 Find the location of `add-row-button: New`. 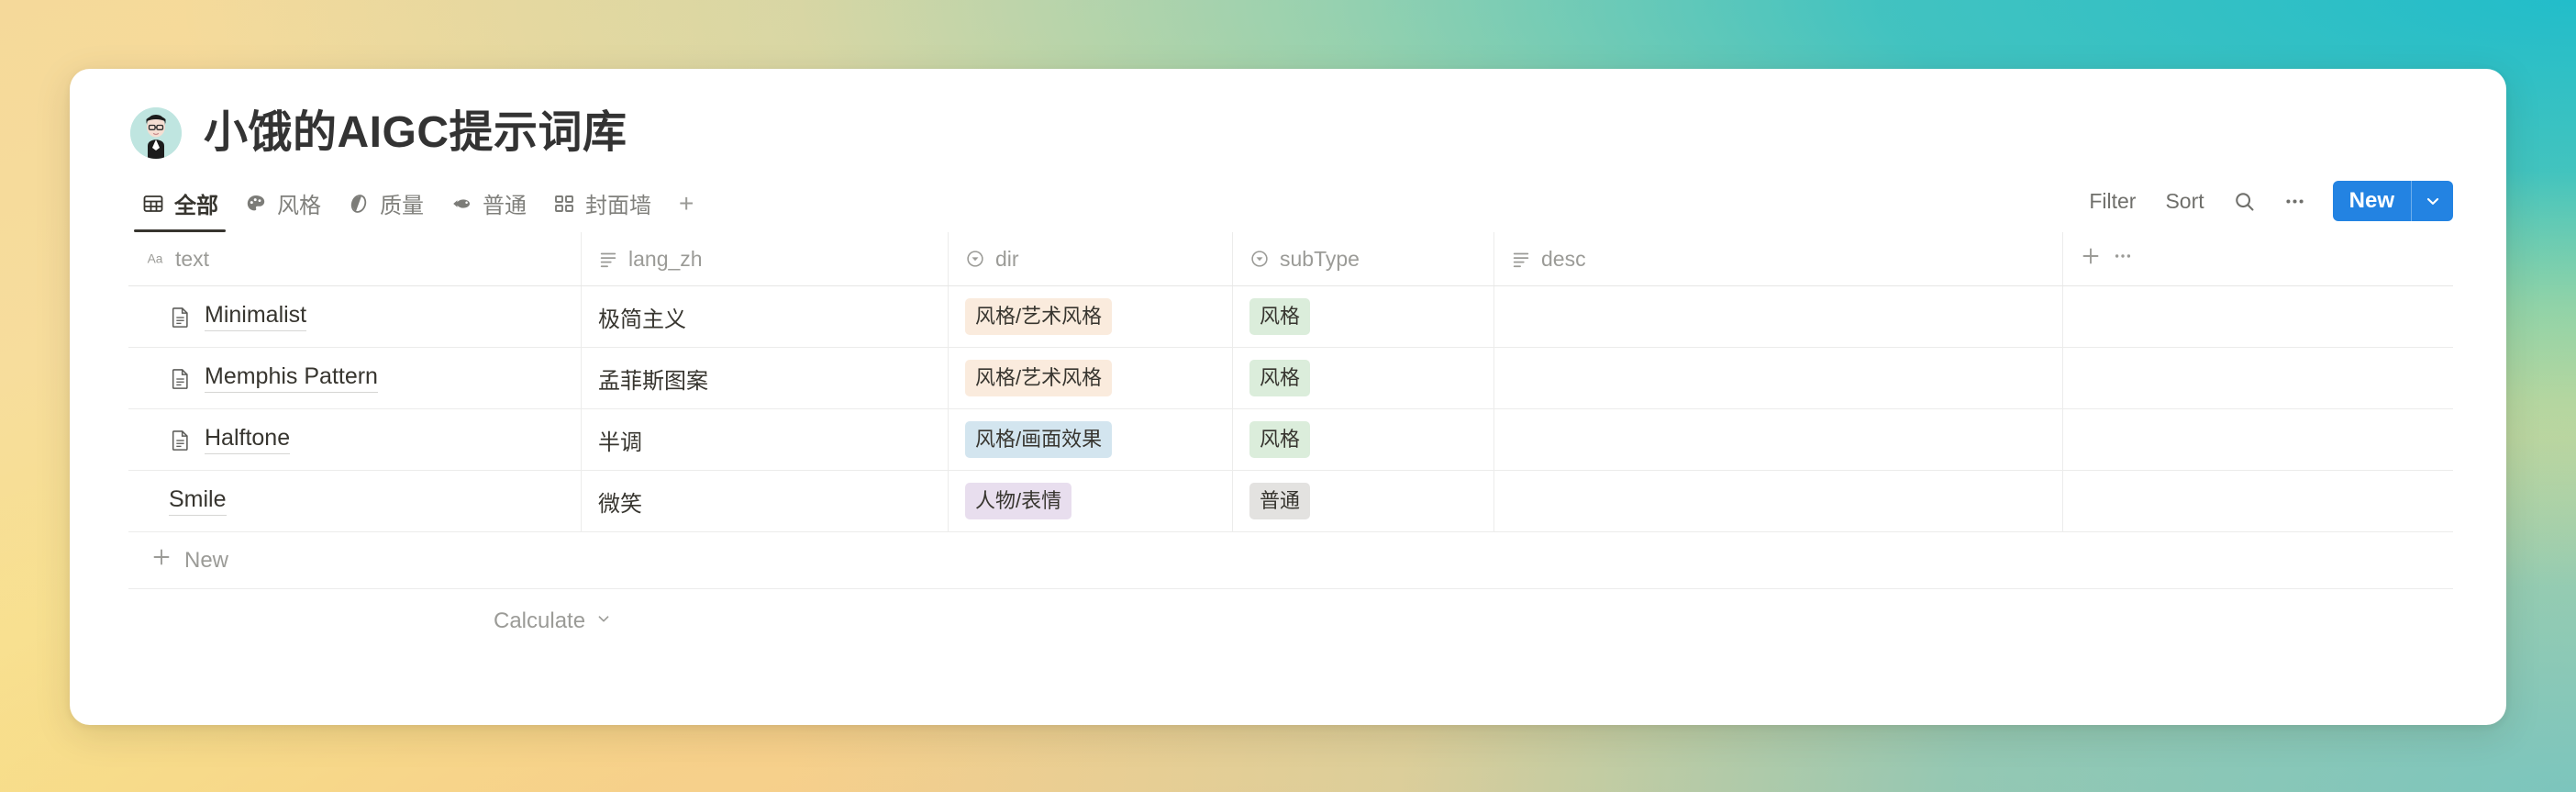

add-row-button: New is located at coordinates (1290, 561).